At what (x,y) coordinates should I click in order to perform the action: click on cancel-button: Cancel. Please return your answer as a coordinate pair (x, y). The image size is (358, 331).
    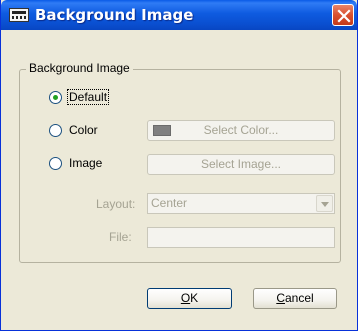
    Looking at the image, I should click on (295, 298).